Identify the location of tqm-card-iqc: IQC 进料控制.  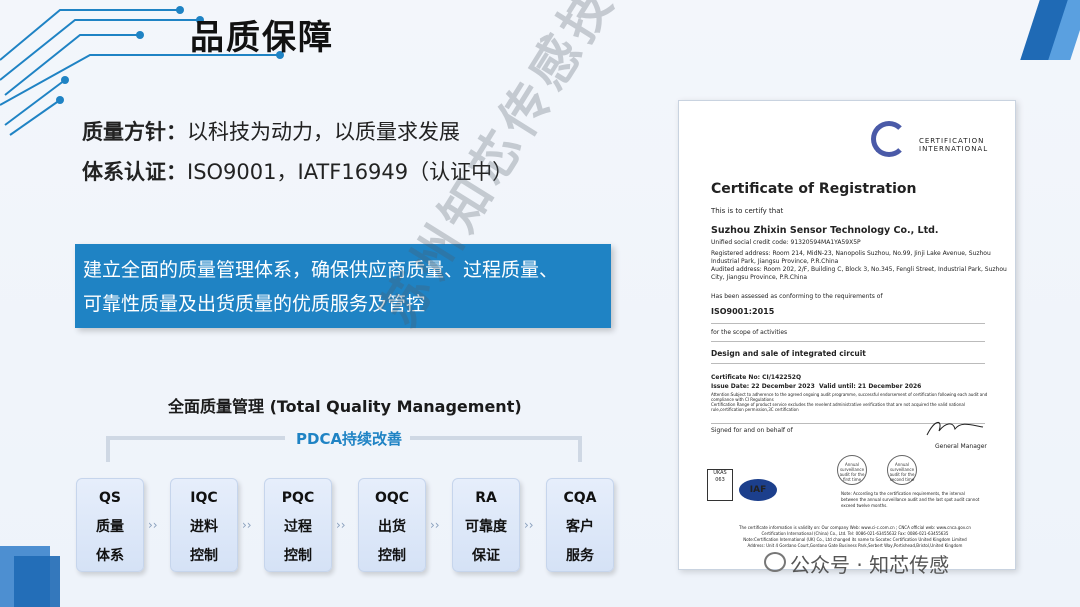
(204, 525).